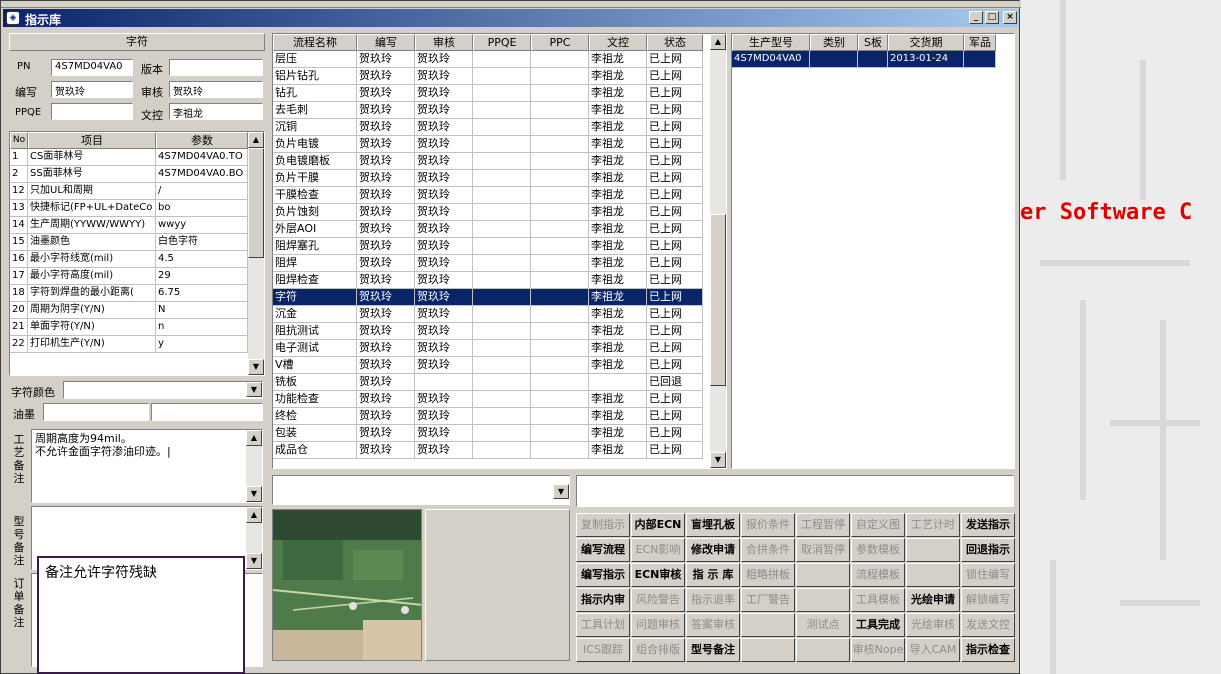 Image resolution: width=1221 pixels, height=674 pixels. Describe the element at coordinates (315, 42) in the screenshot. I see `process-header-name: 流程名称` at that location.